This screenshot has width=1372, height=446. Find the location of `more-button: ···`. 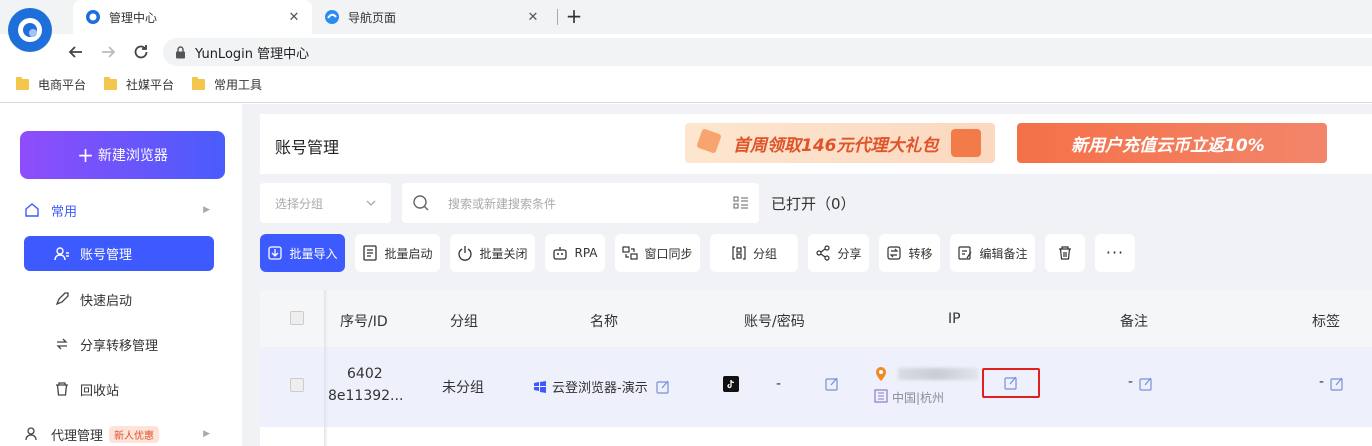

more-button: ··· is located at coordinates (1115, 253).